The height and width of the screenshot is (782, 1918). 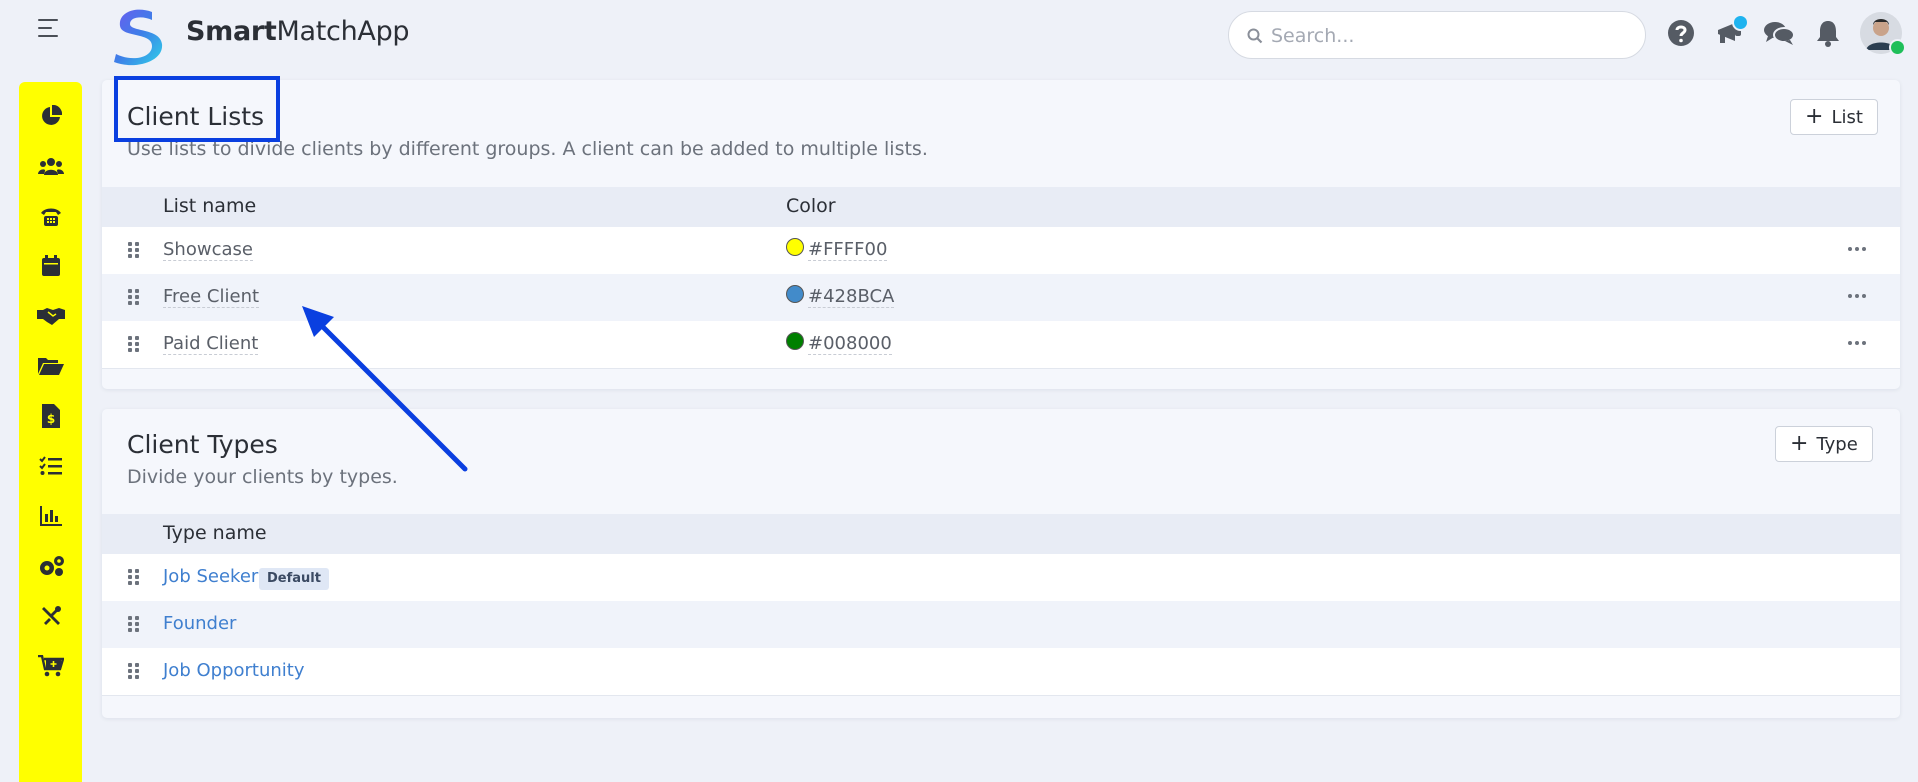 What do you see at coordinates (1740, 22) in the screenshot?
I see `notification-dot` at bounding box center [1740, 22].